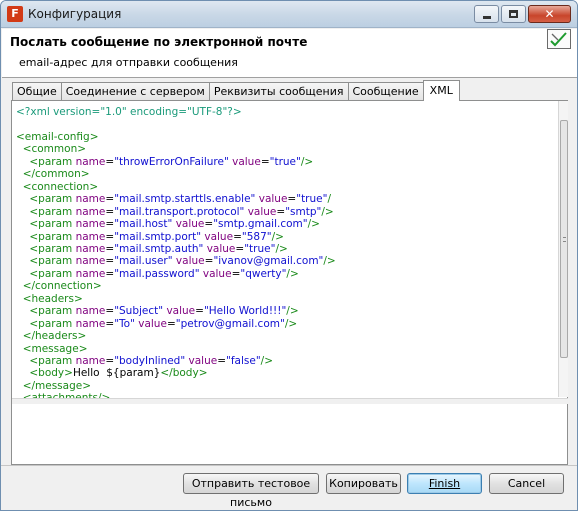 The height and width of the screenshot is (511, 578). What do you see at coordinates (62, 286) in the screenshot?
I see `xml-line: </connection>` at bounding box center [62, 286].